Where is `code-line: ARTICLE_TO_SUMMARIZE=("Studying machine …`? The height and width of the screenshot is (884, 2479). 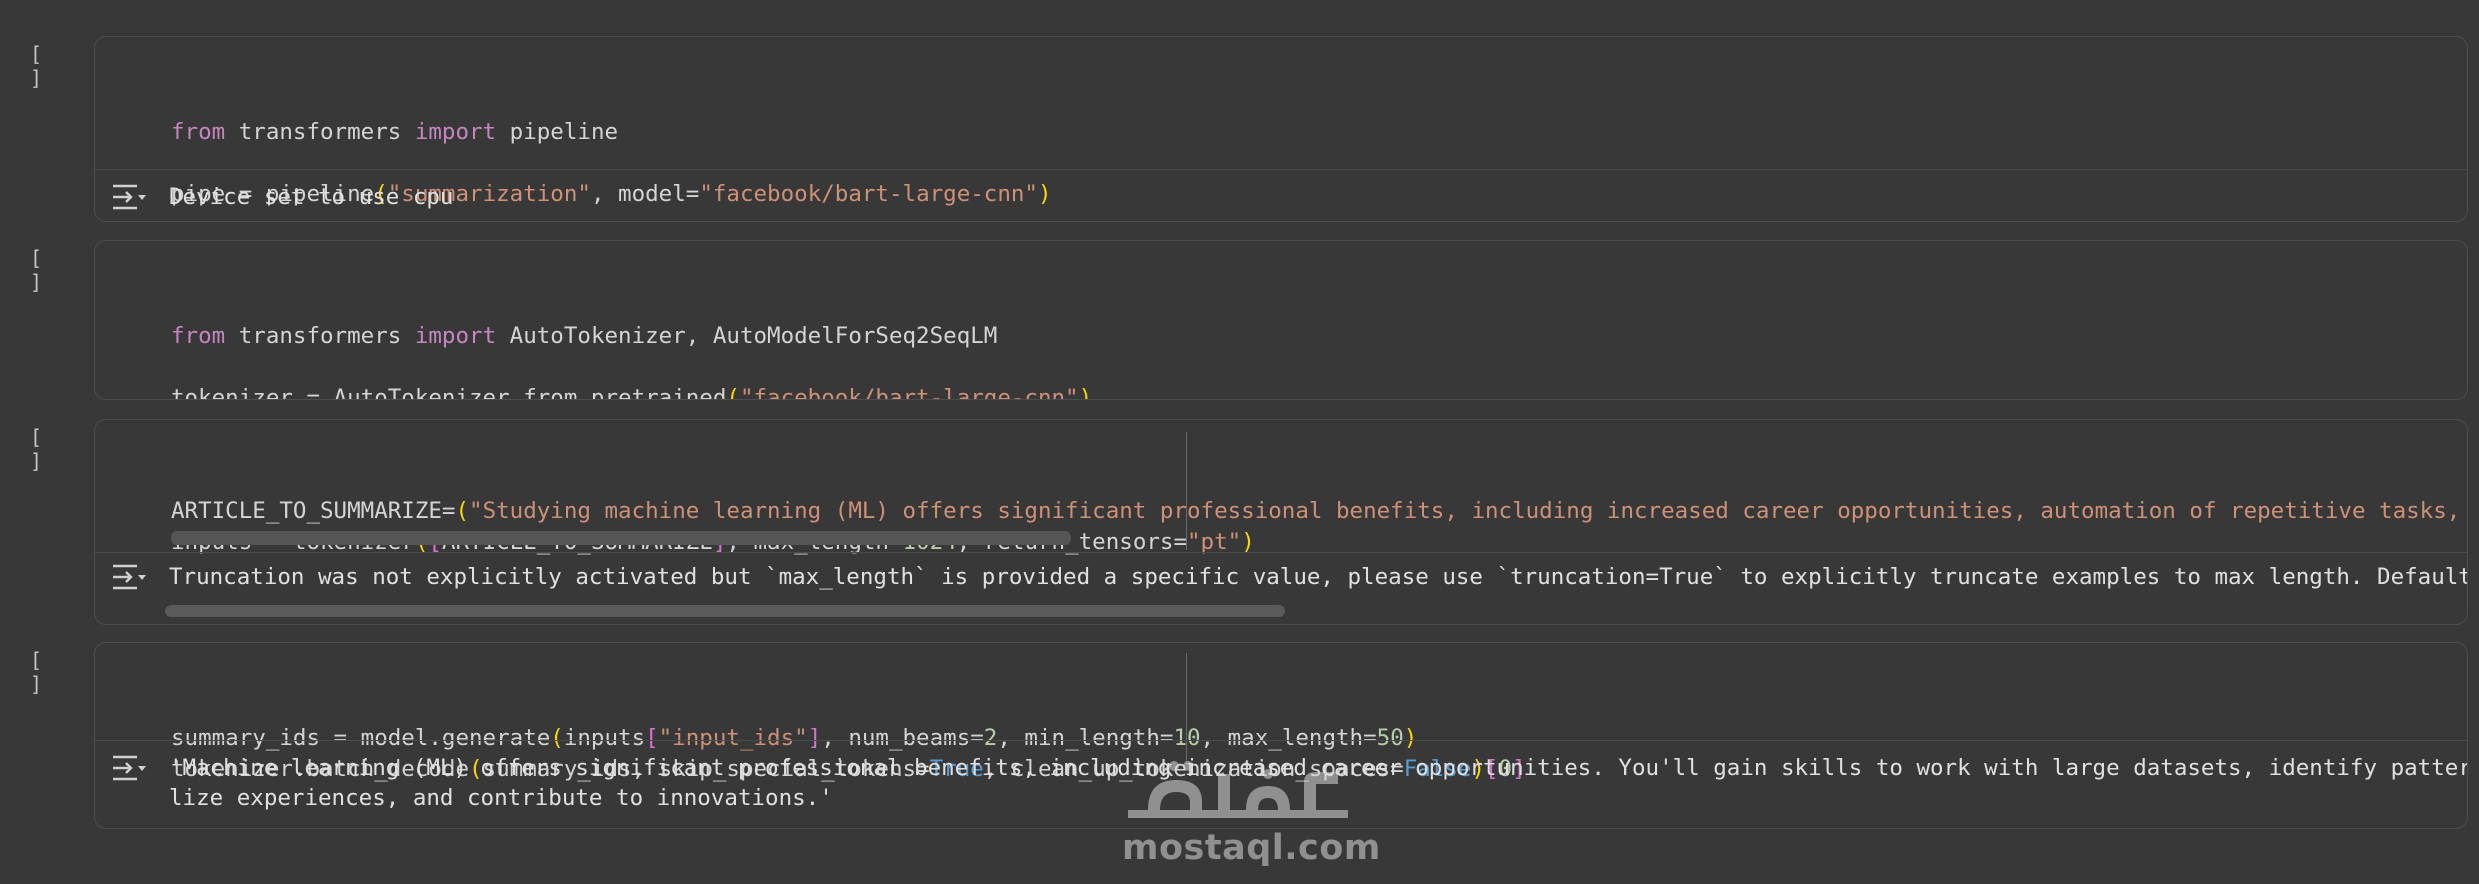 code-line: ARTICLE_TO_SUMMARIZE=("Studying machine … is located at coordinates (1319, 511).